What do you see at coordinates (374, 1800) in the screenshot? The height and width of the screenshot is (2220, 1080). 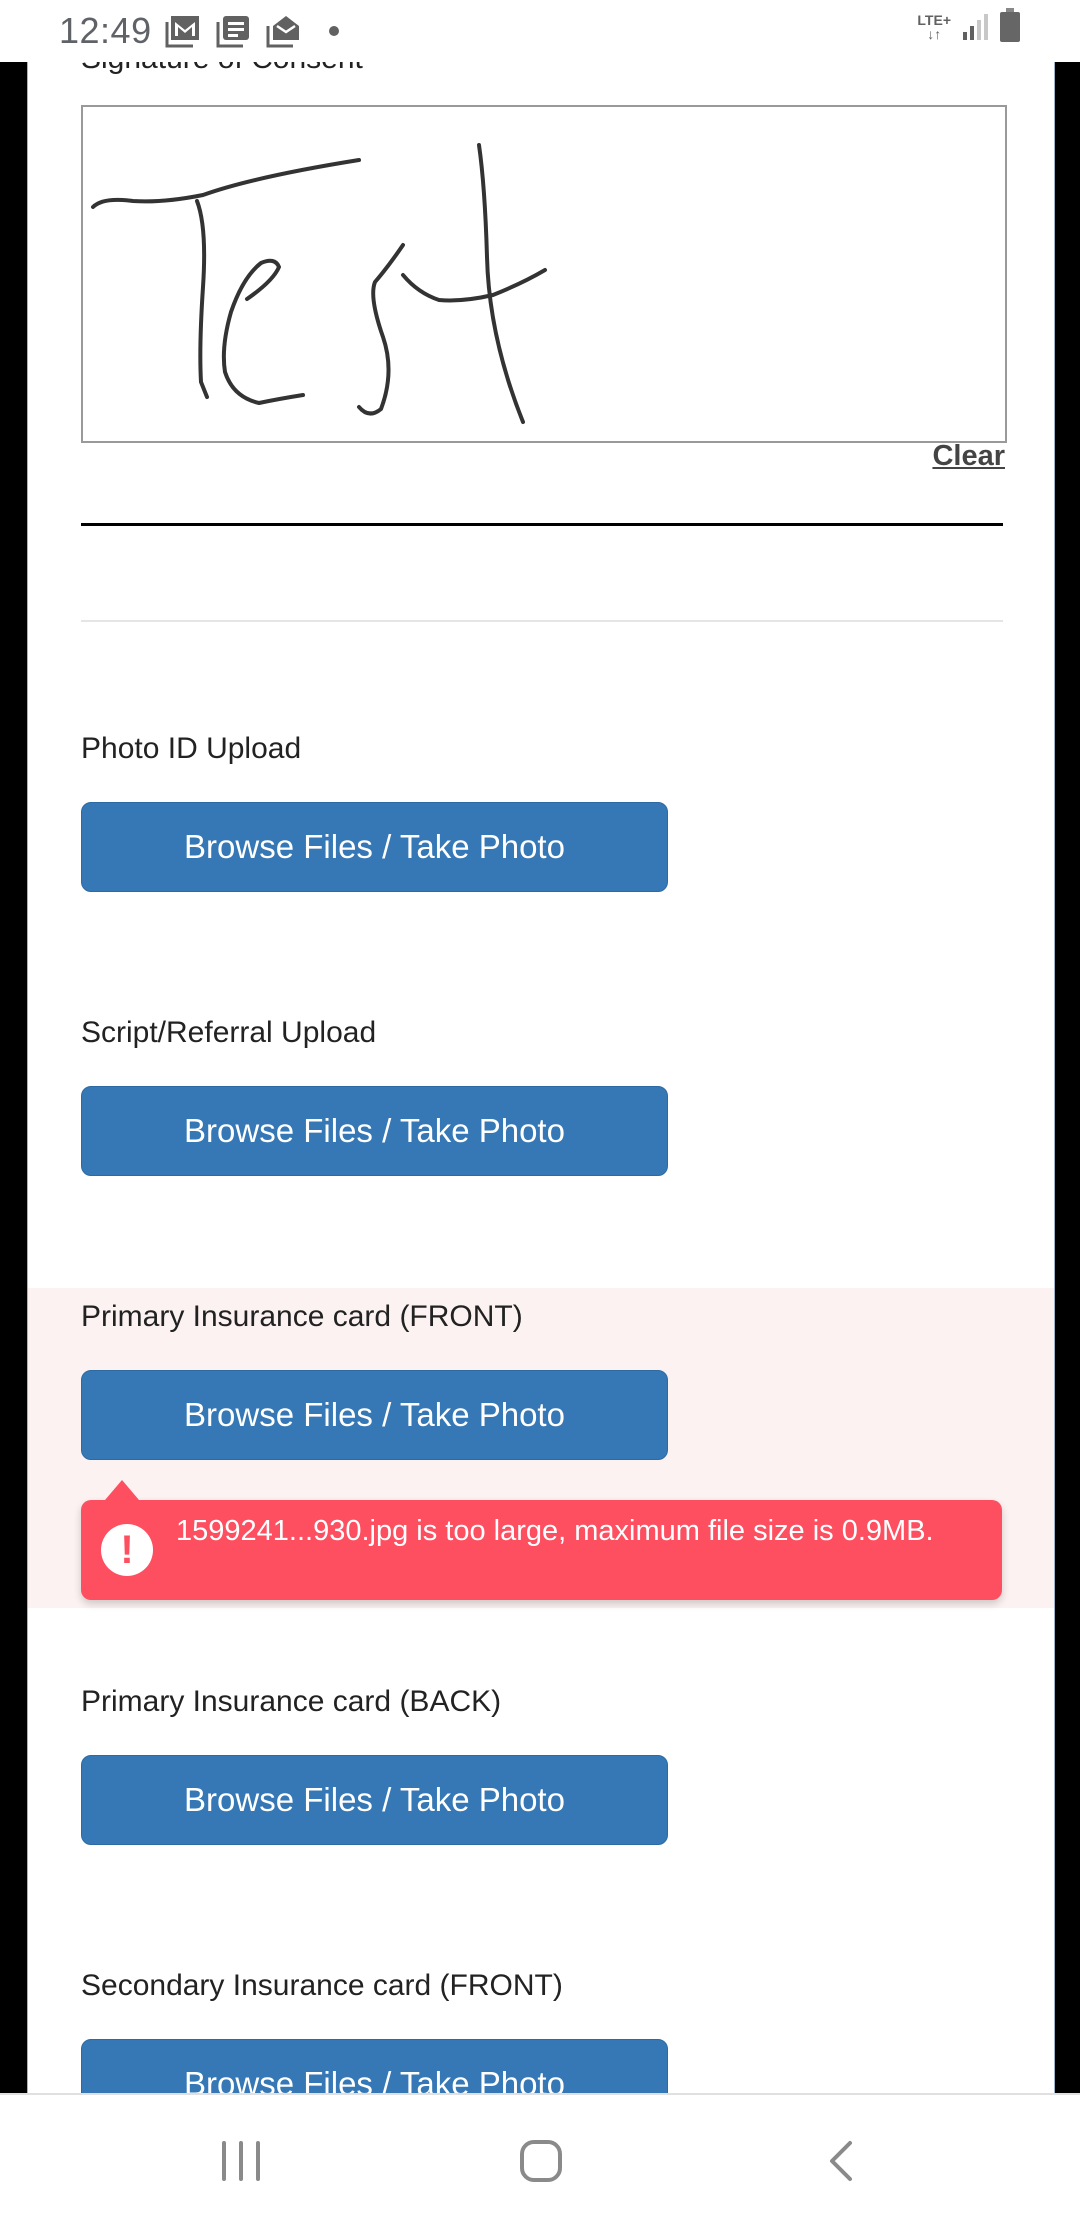 I see `primary-insurance-back-upload-button: Browse Files / Take Photo` at bounding box center [374, 1800].